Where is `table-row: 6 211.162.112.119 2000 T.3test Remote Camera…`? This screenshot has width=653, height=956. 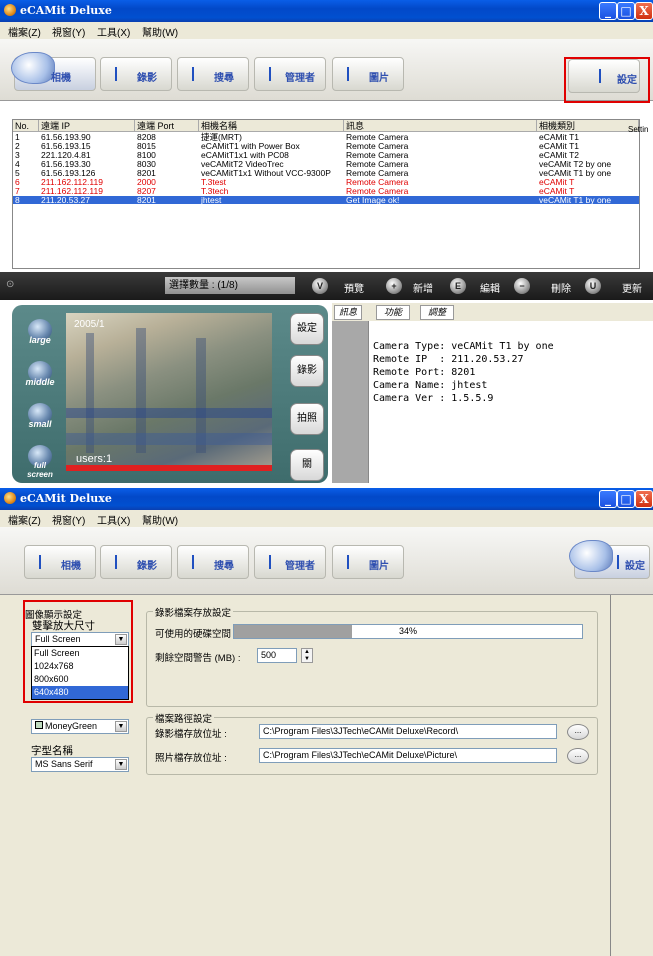 table-row: 6 211.162.112.119 2000 T.3test Remote Camera… is located at coordinates (326, 182).